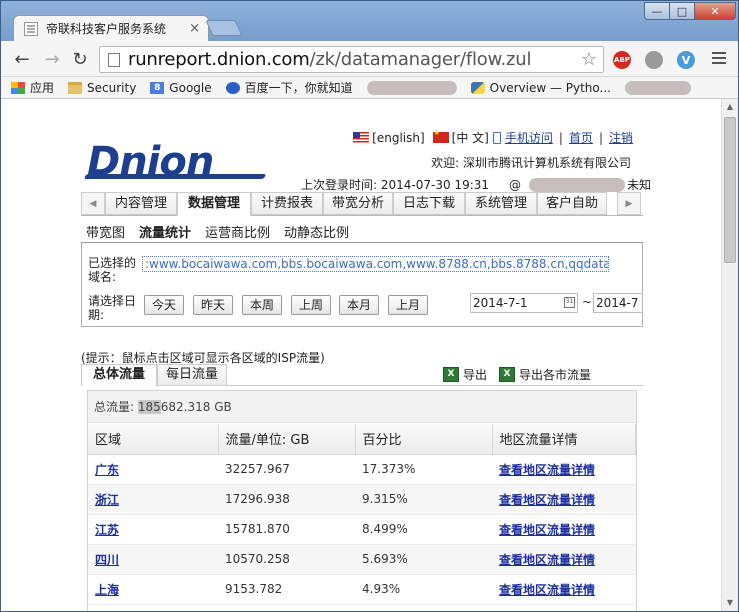  What do you see at coordinates (629, 203) in the screenshot?
I see `tabs-scroll-right-icon: ▶` at bounding box center [629, 203].